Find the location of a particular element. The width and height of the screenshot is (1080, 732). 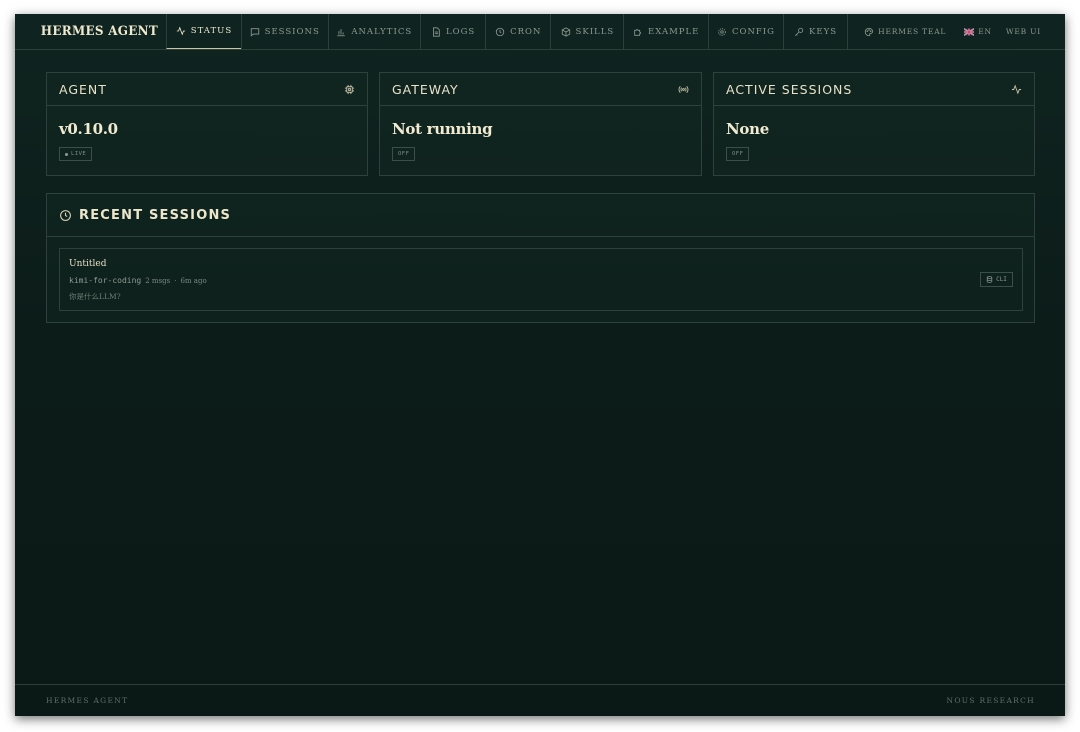

tab-analytics: ANALYTICS is located at coordinates (373, 31).